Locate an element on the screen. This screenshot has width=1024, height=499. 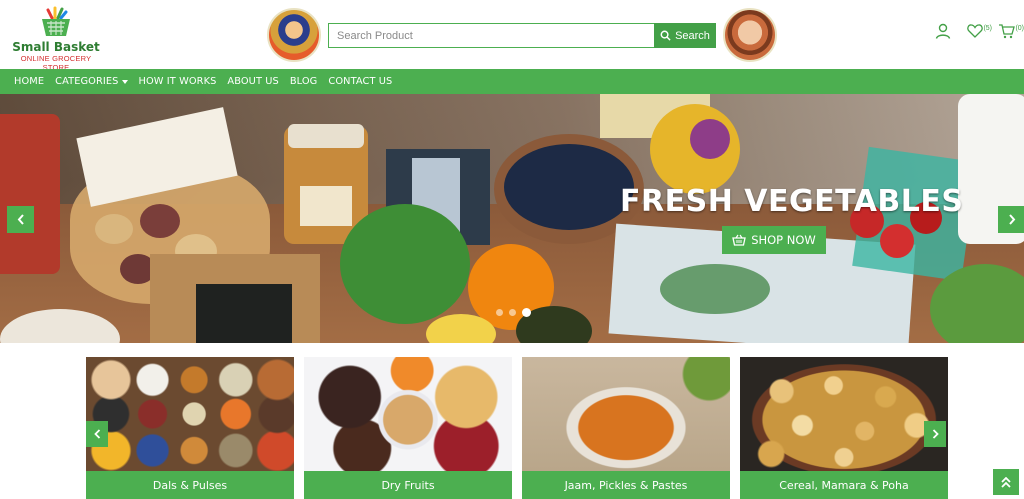
search-input is located at coordinates (491, 35).